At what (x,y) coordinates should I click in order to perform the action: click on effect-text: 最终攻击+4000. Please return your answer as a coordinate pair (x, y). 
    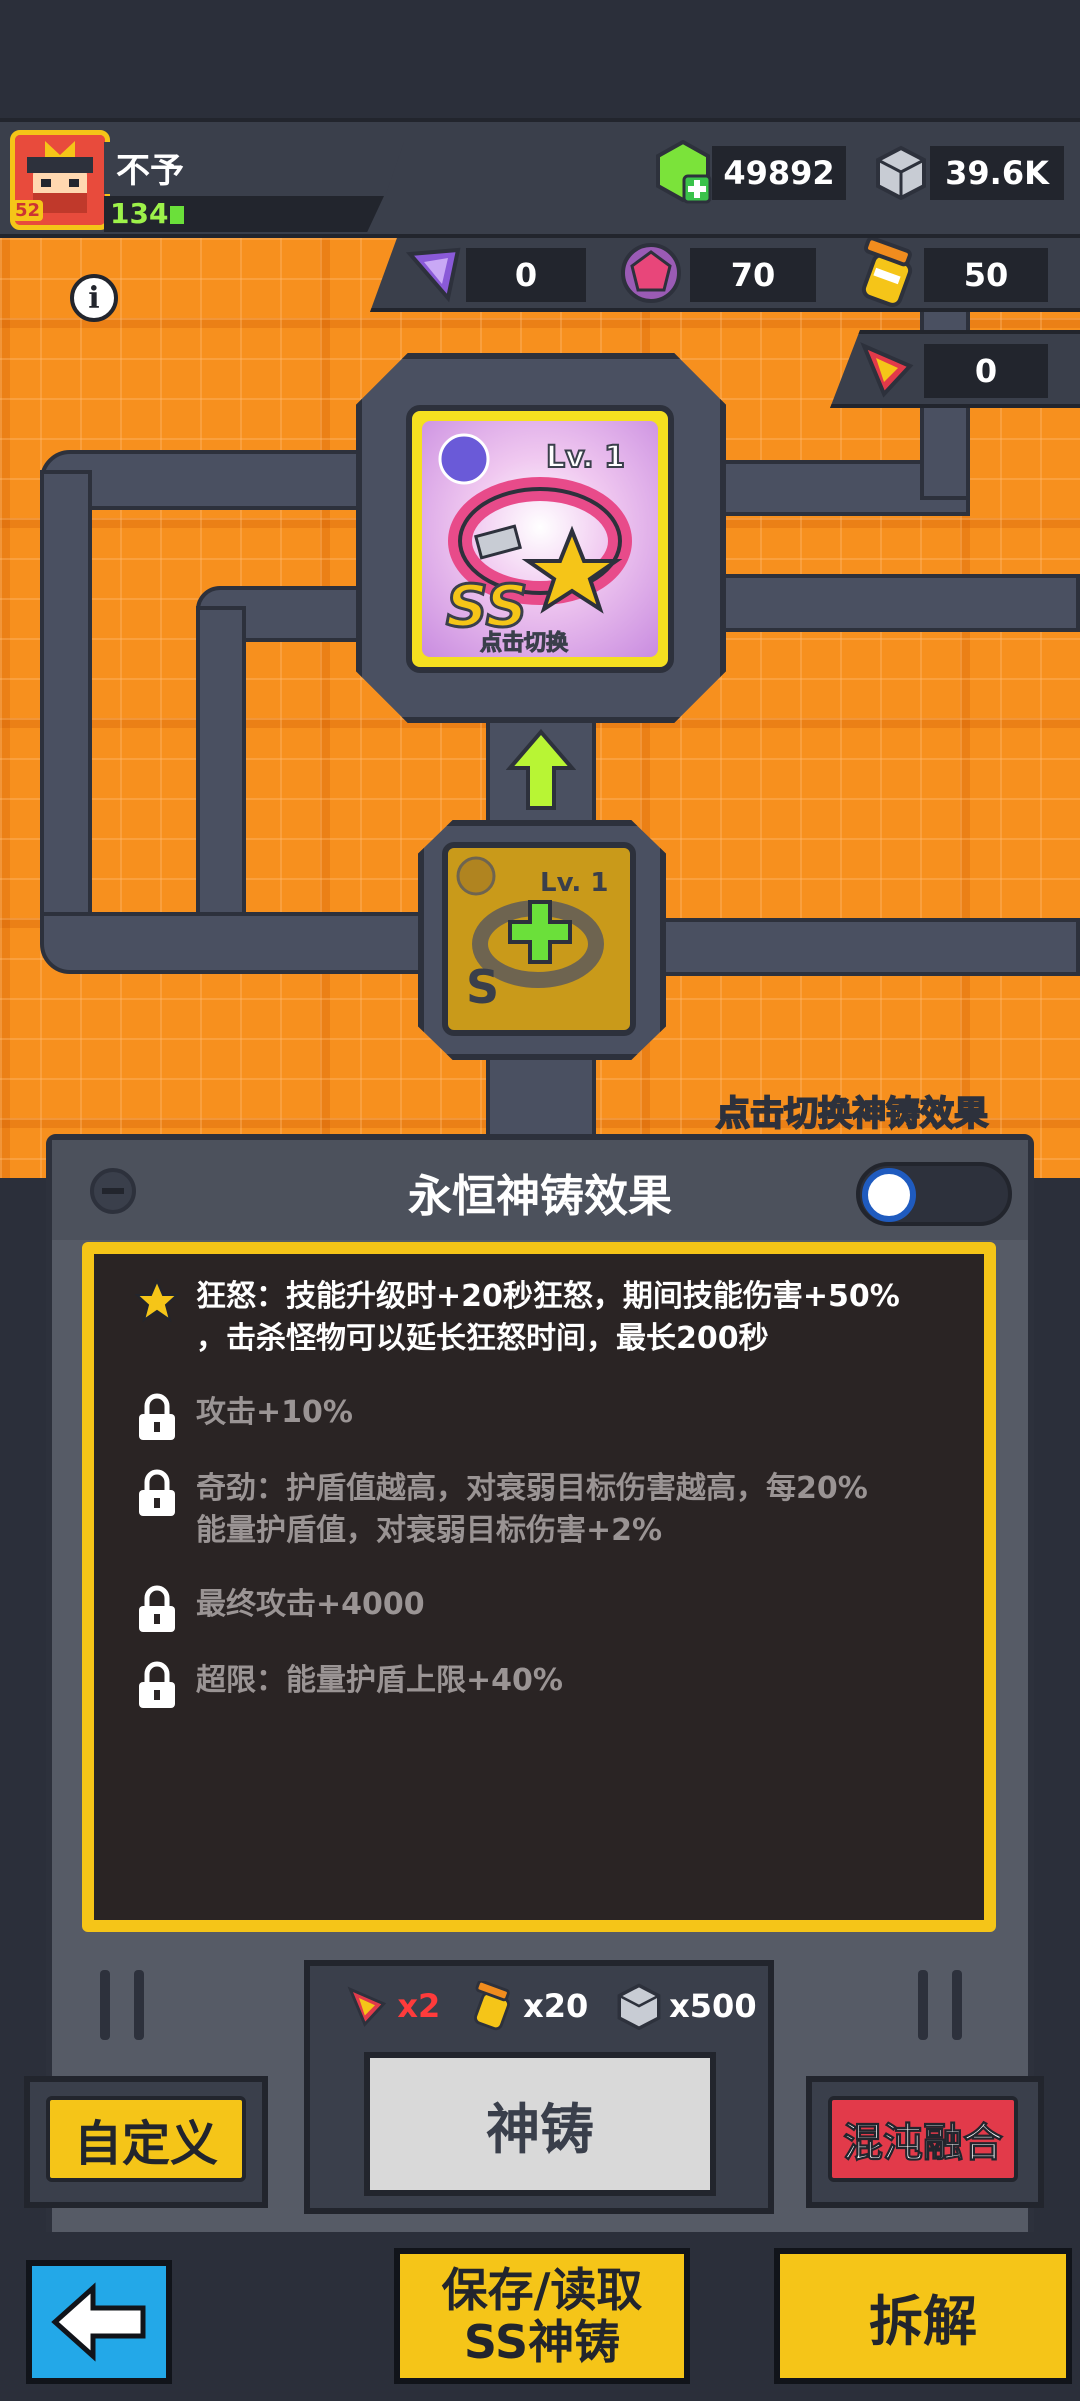
    Looking at the image, I should click on (310, 1604).